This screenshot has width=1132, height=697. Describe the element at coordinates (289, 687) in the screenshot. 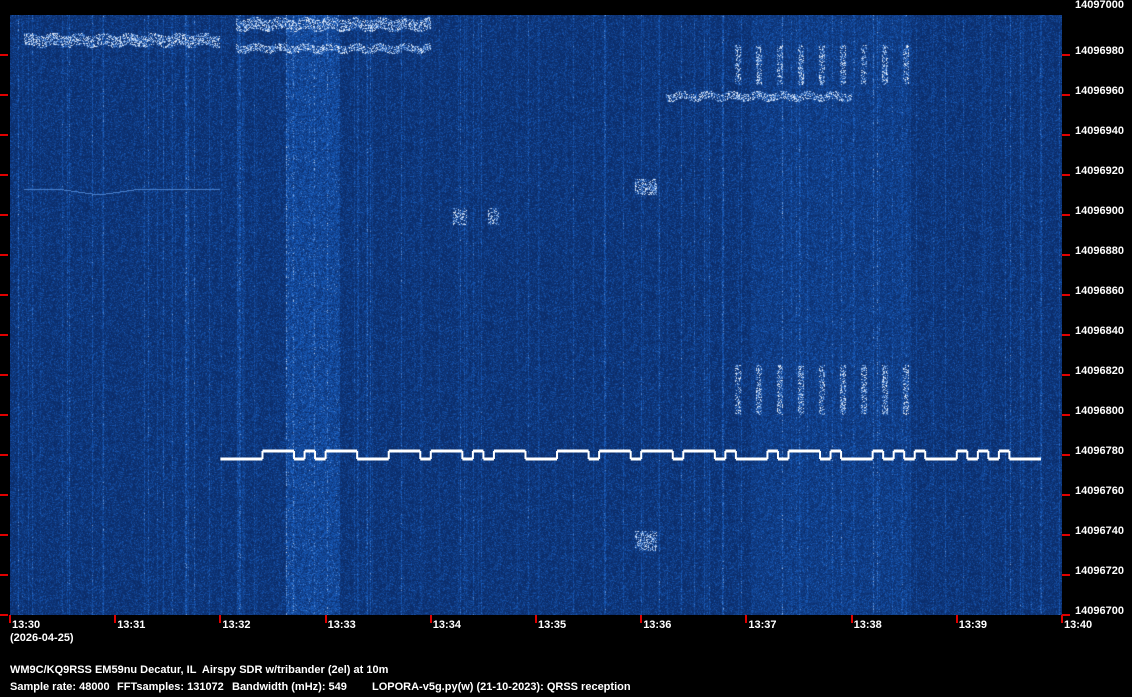

I see `bandwidth: Bandwidth (mHz): 549` at that location.